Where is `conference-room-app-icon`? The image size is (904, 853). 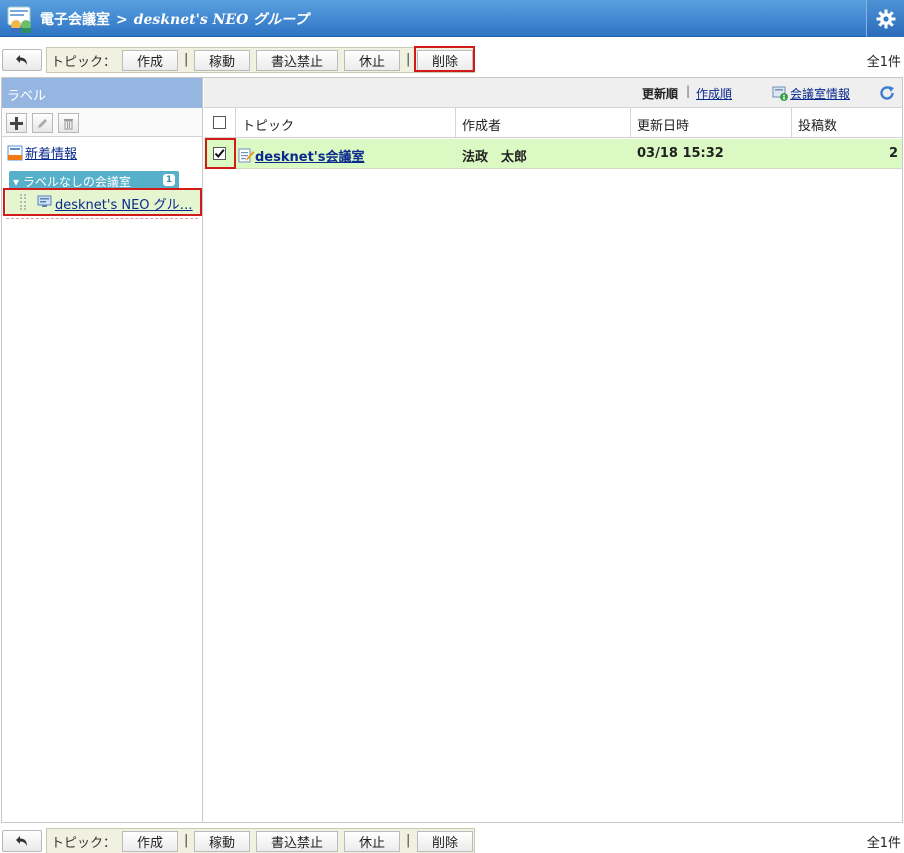 conference-room-app-icon is located at coordinates (21, 19).